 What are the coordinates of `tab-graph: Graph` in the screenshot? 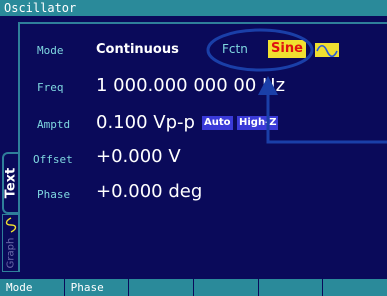 It's located at (10, 243).